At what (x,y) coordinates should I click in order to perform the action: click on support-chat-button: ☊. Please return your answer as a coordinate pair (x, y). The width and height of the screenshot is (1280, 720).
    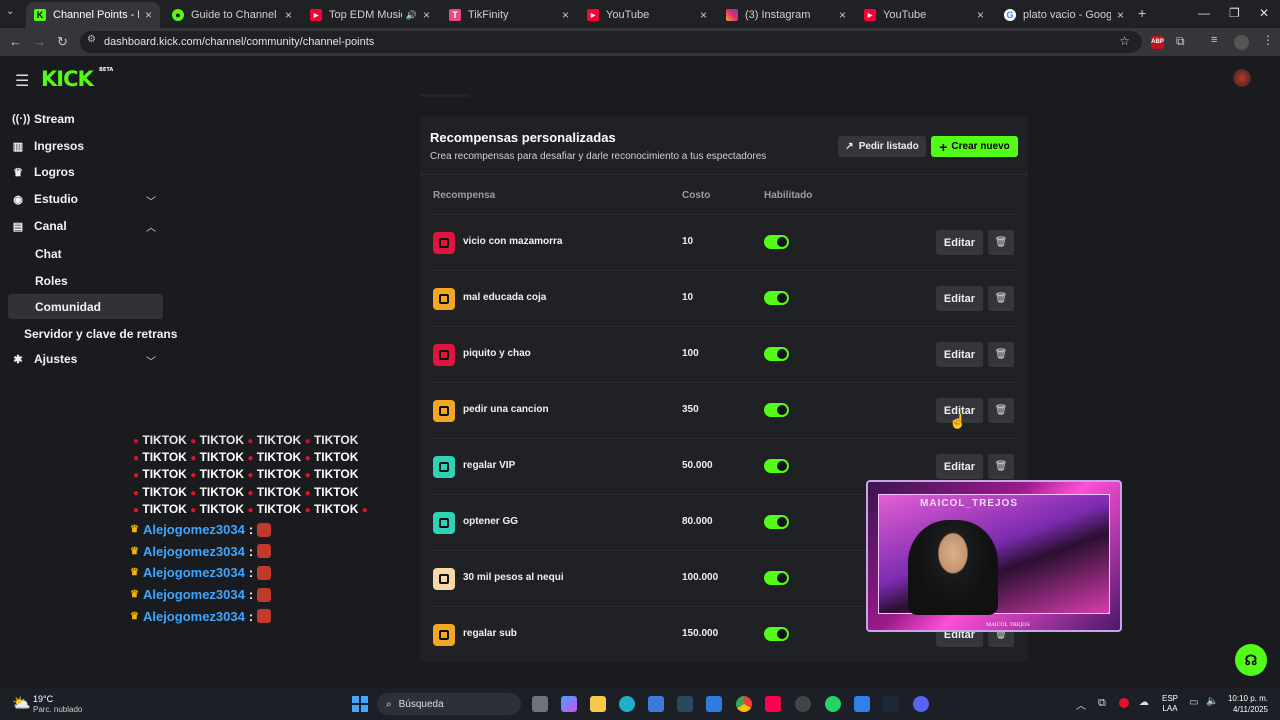
    Looking at the image, I should click on (1251, 660).